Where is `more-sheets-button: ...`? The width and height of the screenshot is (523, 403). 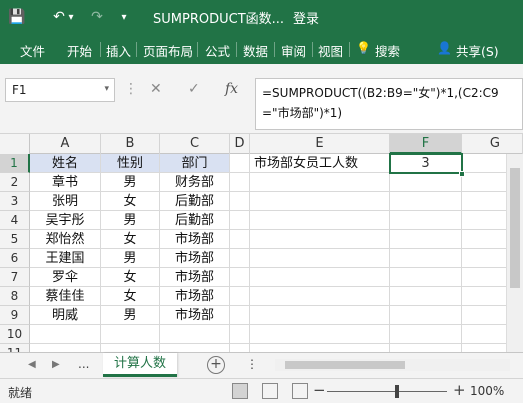
more-sheets-button: ... is located at coordinates (83, 364).